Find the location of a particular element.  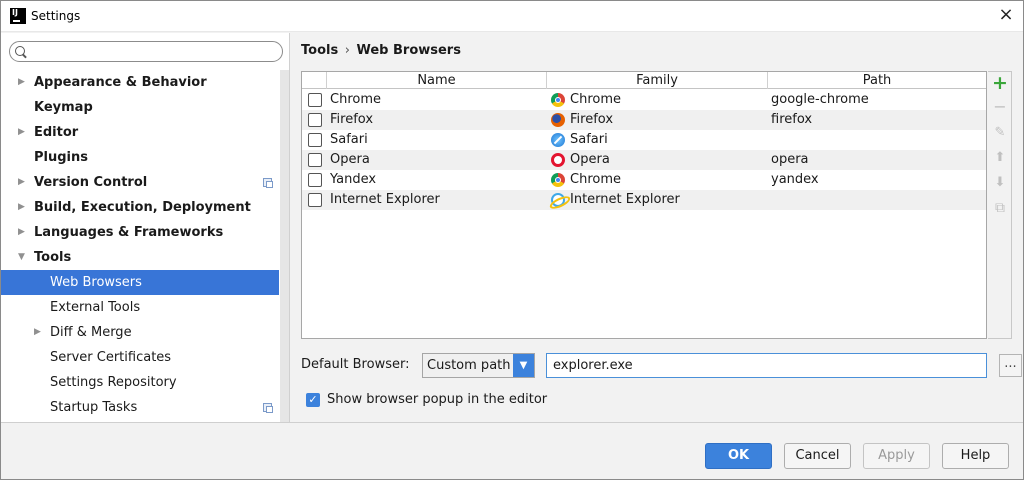

remove-icon: − is located at coordinates (1000, 107).